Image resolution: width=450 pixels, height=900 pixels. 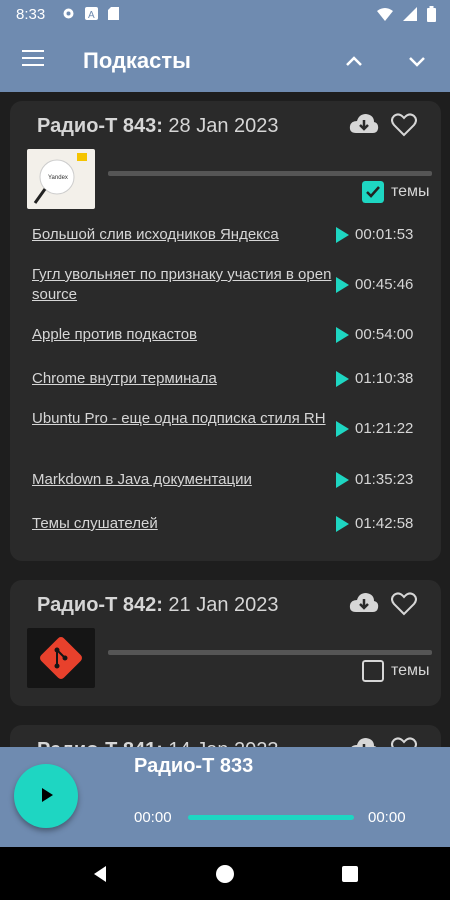 I want to click on signal-icon, so click(x=410, y=14).